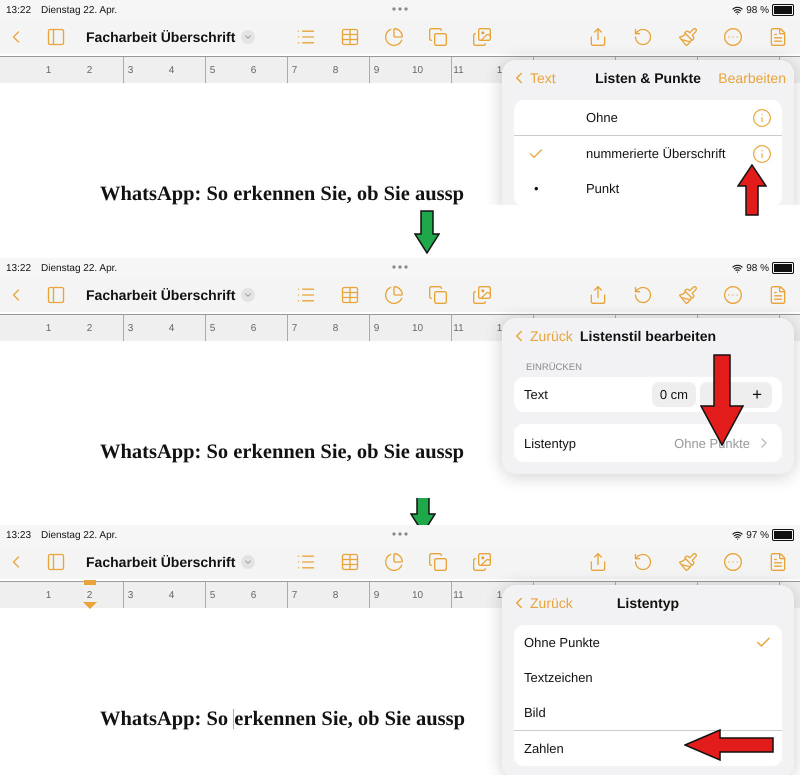 Image resolution: width=800 pixels, height=775 pixels. What do you see at coordinates (752, 190) in the screenshot?
I see `annotation-arrow` at bounding box center [752, 190].